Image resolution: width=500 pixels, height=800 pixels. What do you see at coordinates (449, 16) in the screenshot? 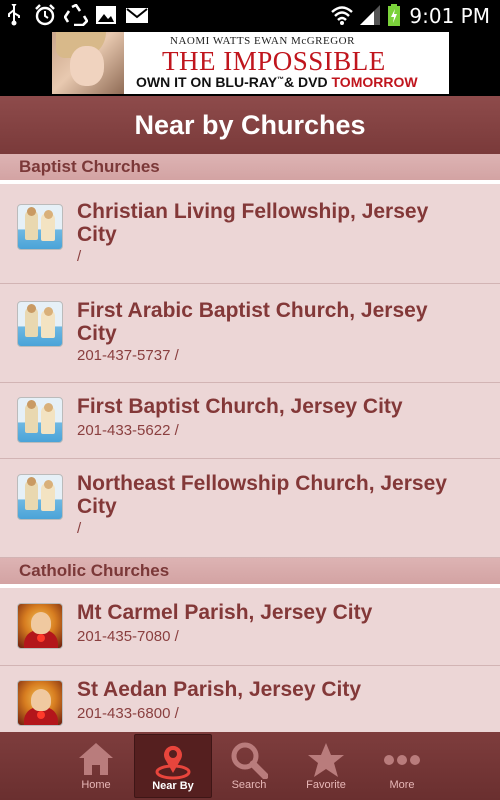
I see `status-time: 9:01 PM` at bounding box center [449, 16].